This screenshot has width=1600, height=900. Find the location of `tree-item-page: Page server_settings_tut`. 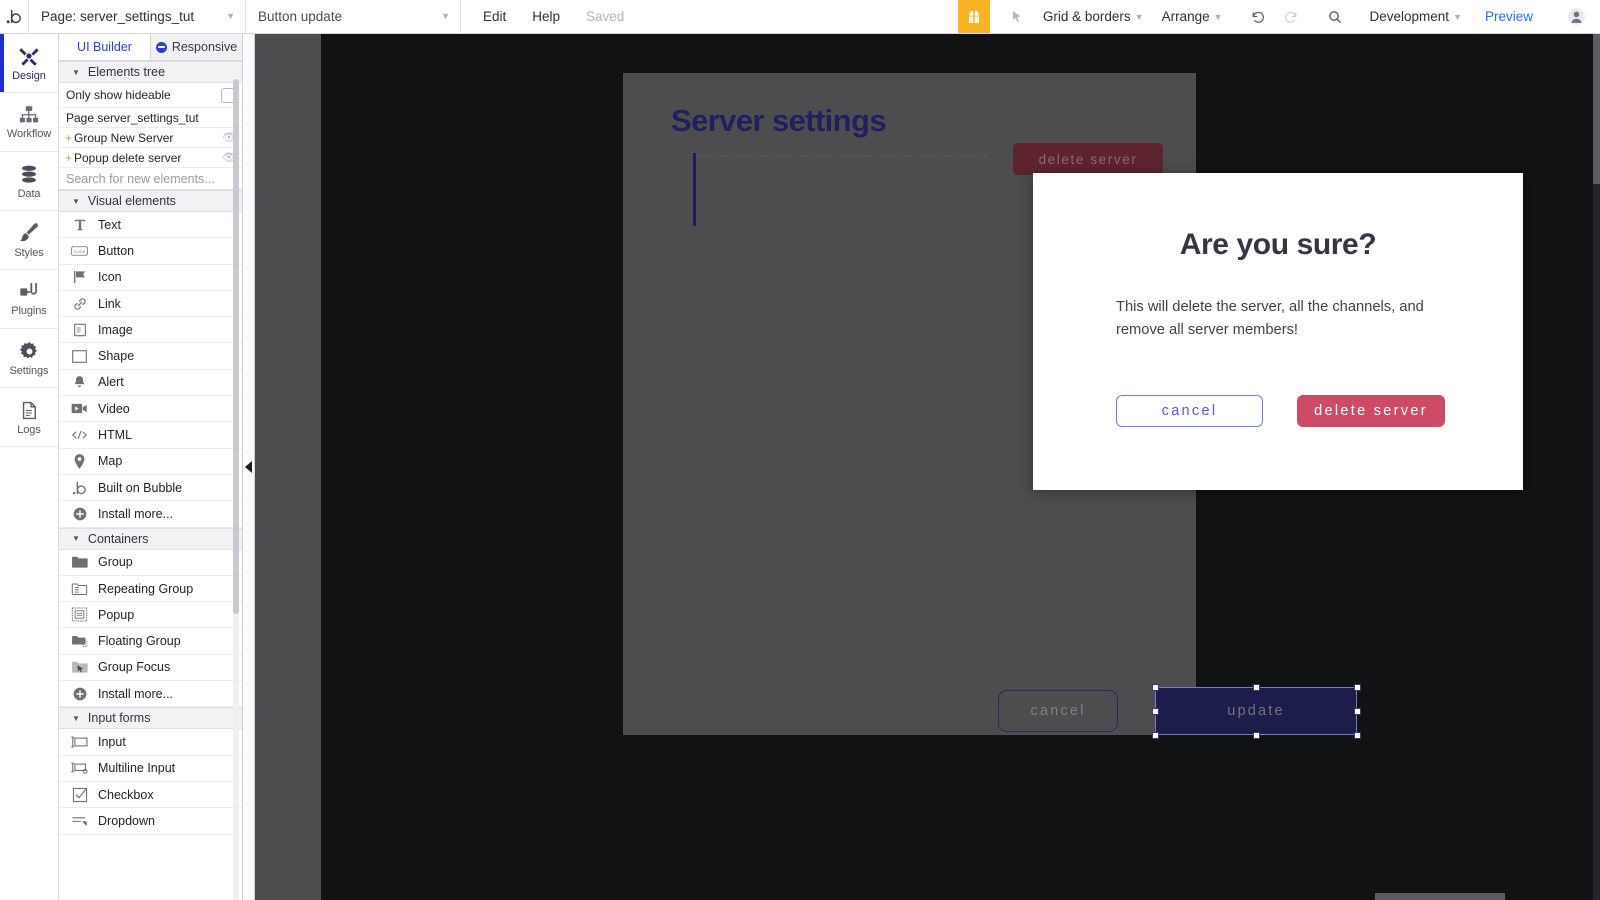

tree-item-page: Page server_settings_tut is located at coordinates (150, 118).